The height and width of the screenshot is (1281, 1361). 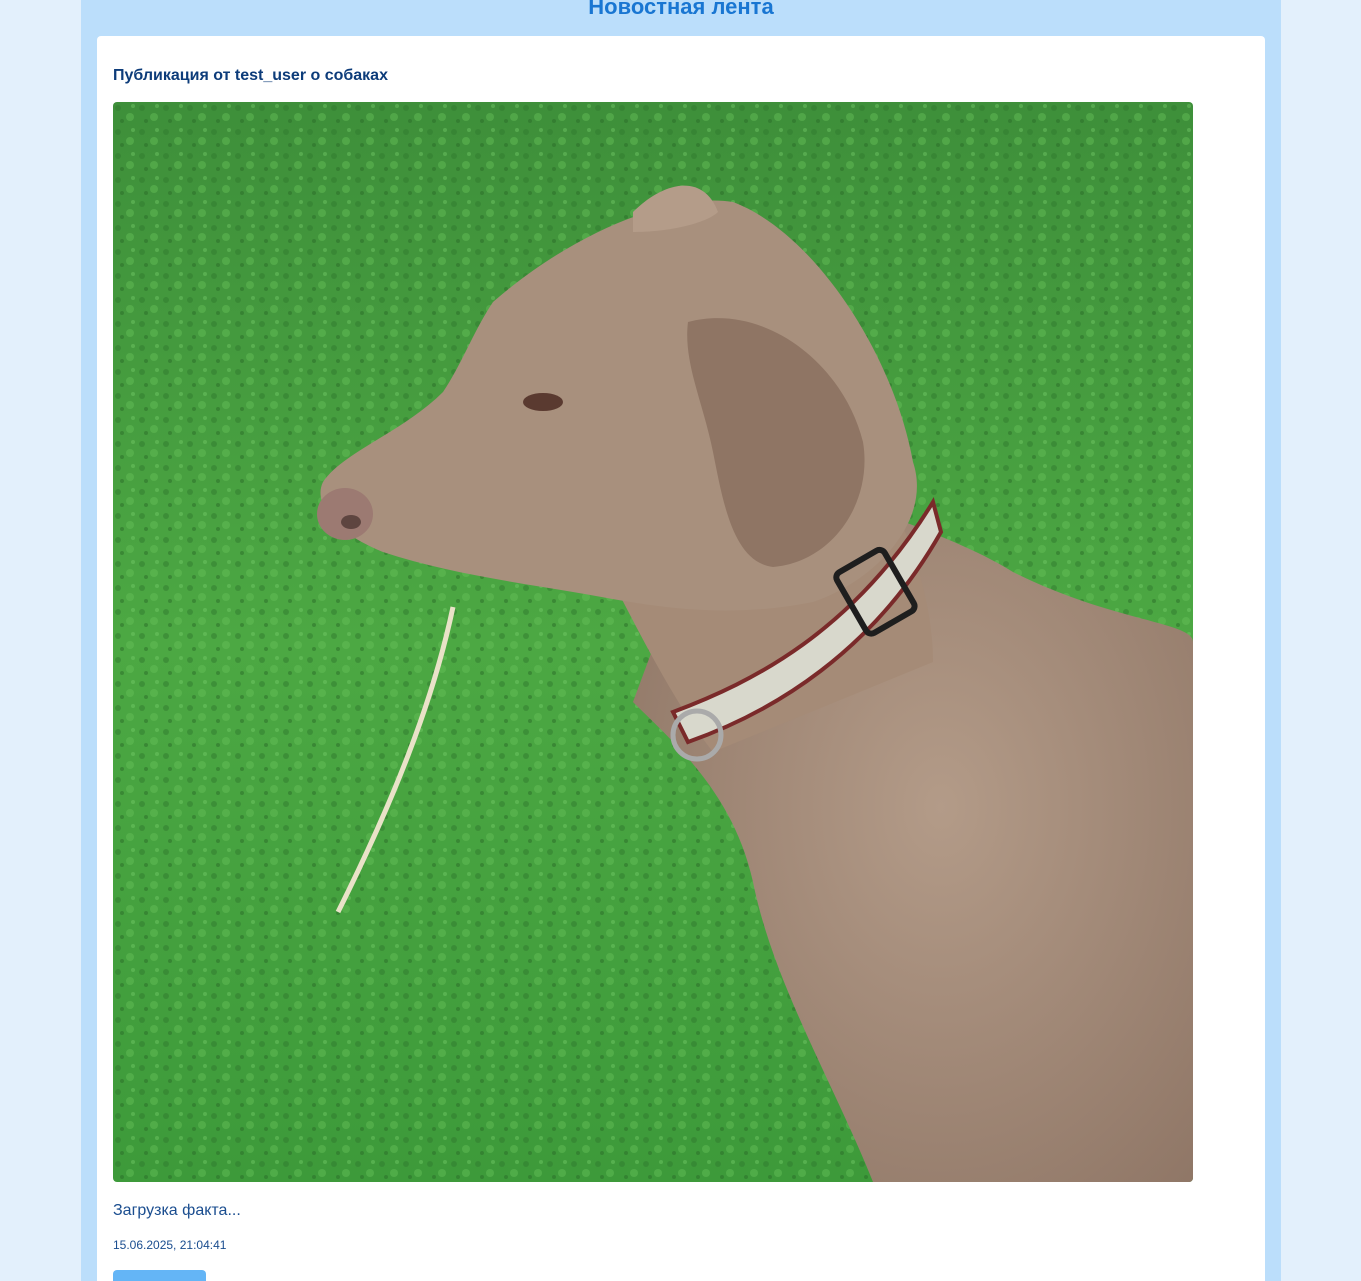 I want to click on post-timestamp: 15.06.2025, 21:04:41, so click(x=170, y=1245).